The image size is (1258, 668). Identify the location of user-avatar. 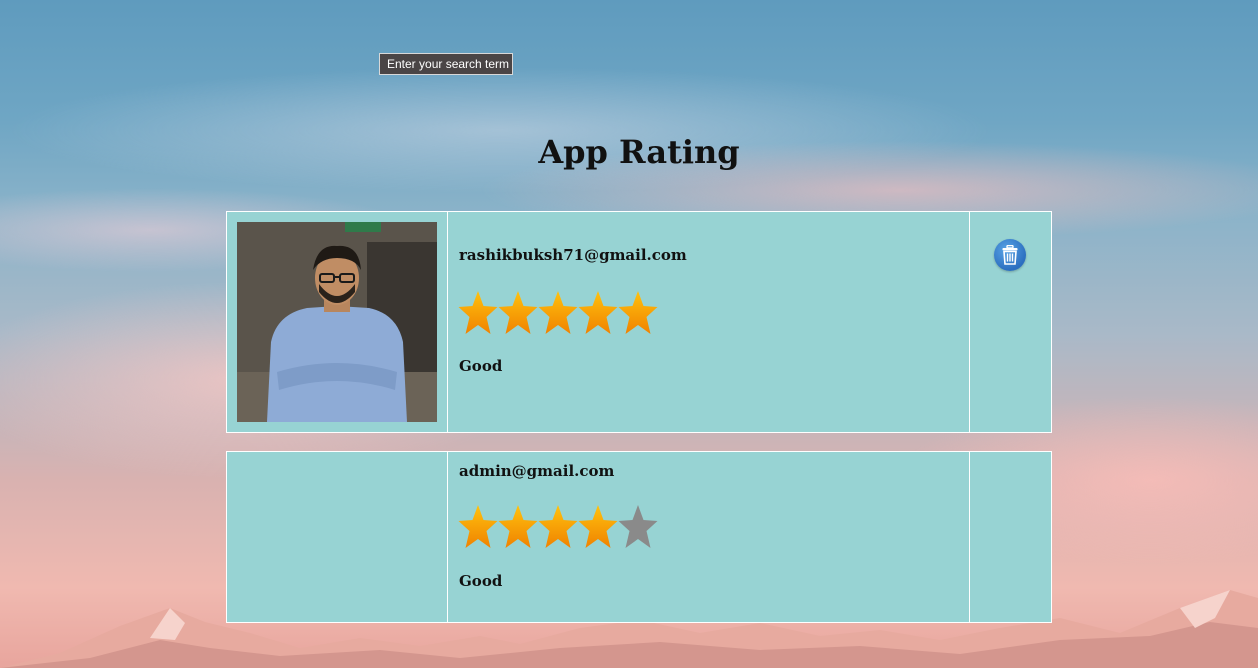
(337, 322).